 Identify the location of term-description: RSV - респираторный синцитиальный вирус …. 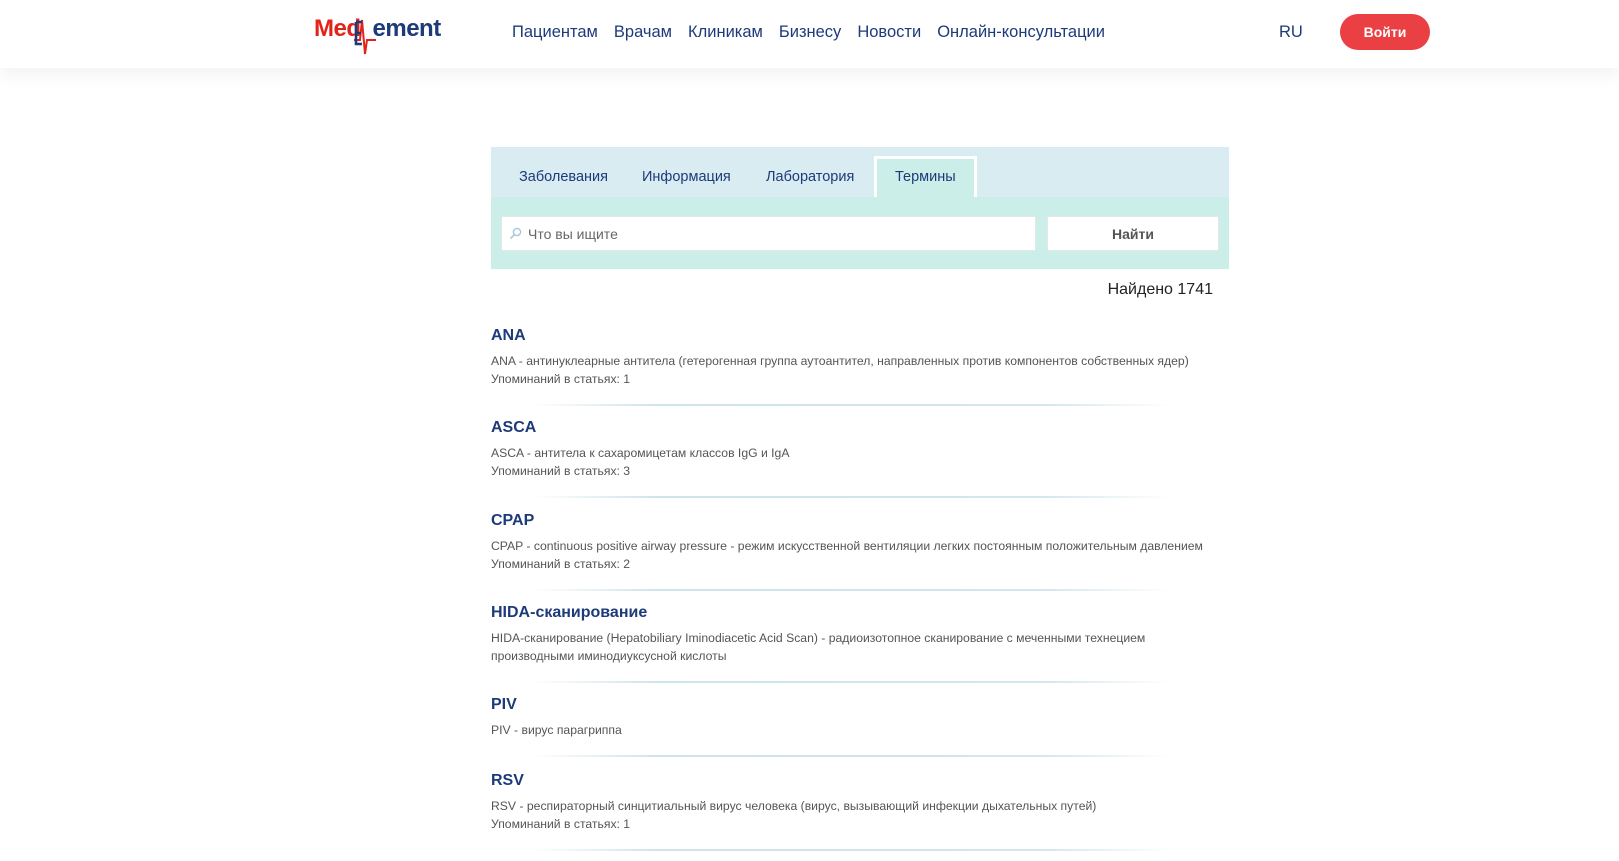
(794, 806).